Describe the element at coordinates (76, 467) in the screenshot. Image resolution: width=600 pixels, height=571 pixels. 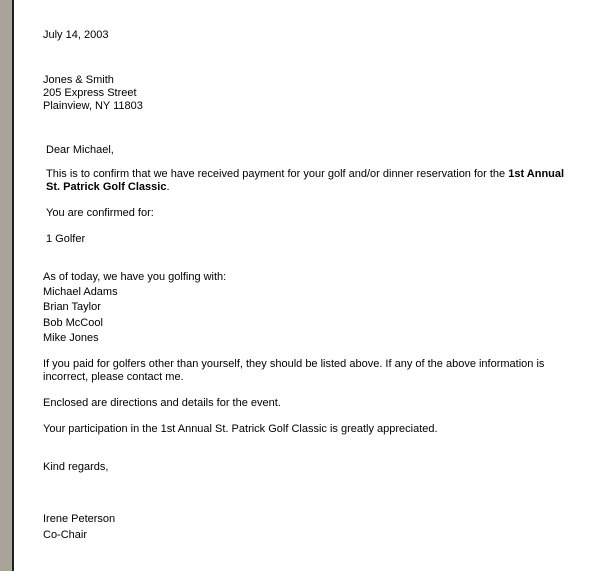
I see `closing: Kind regards,` at that location.